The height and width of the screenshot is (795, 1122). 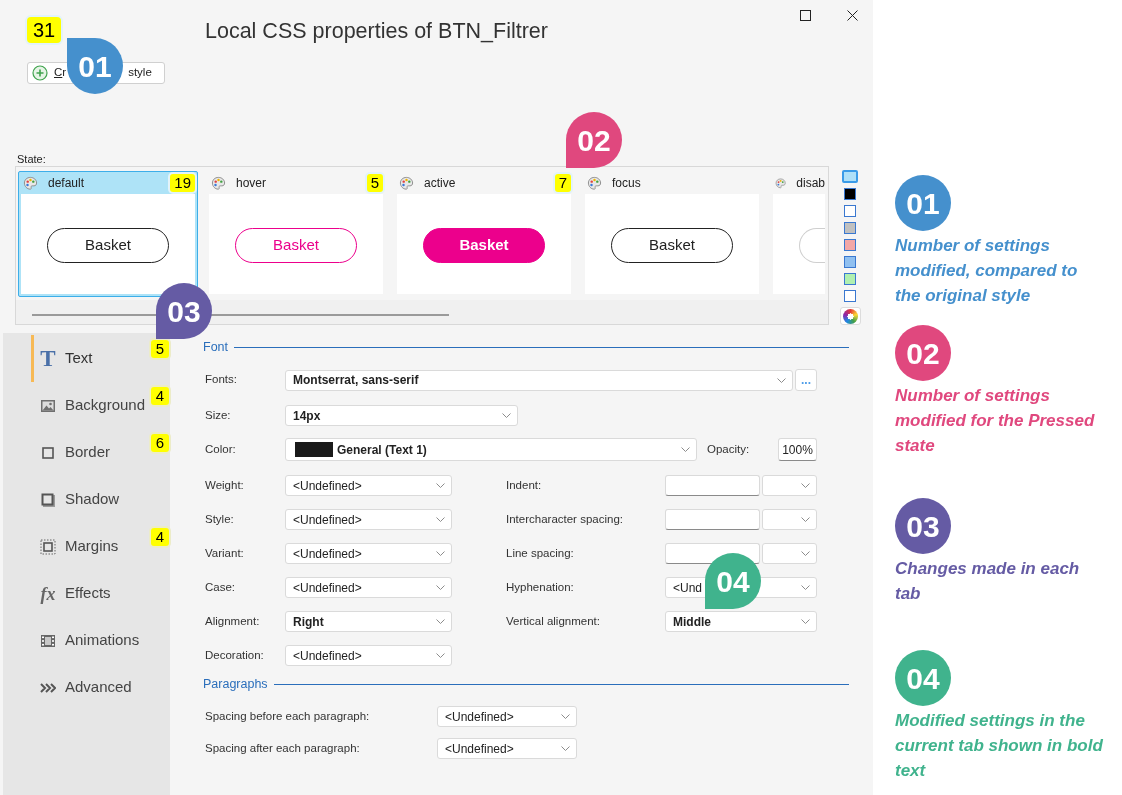 I want to click on change-count-badge: 6, so click(x=159, y=443).